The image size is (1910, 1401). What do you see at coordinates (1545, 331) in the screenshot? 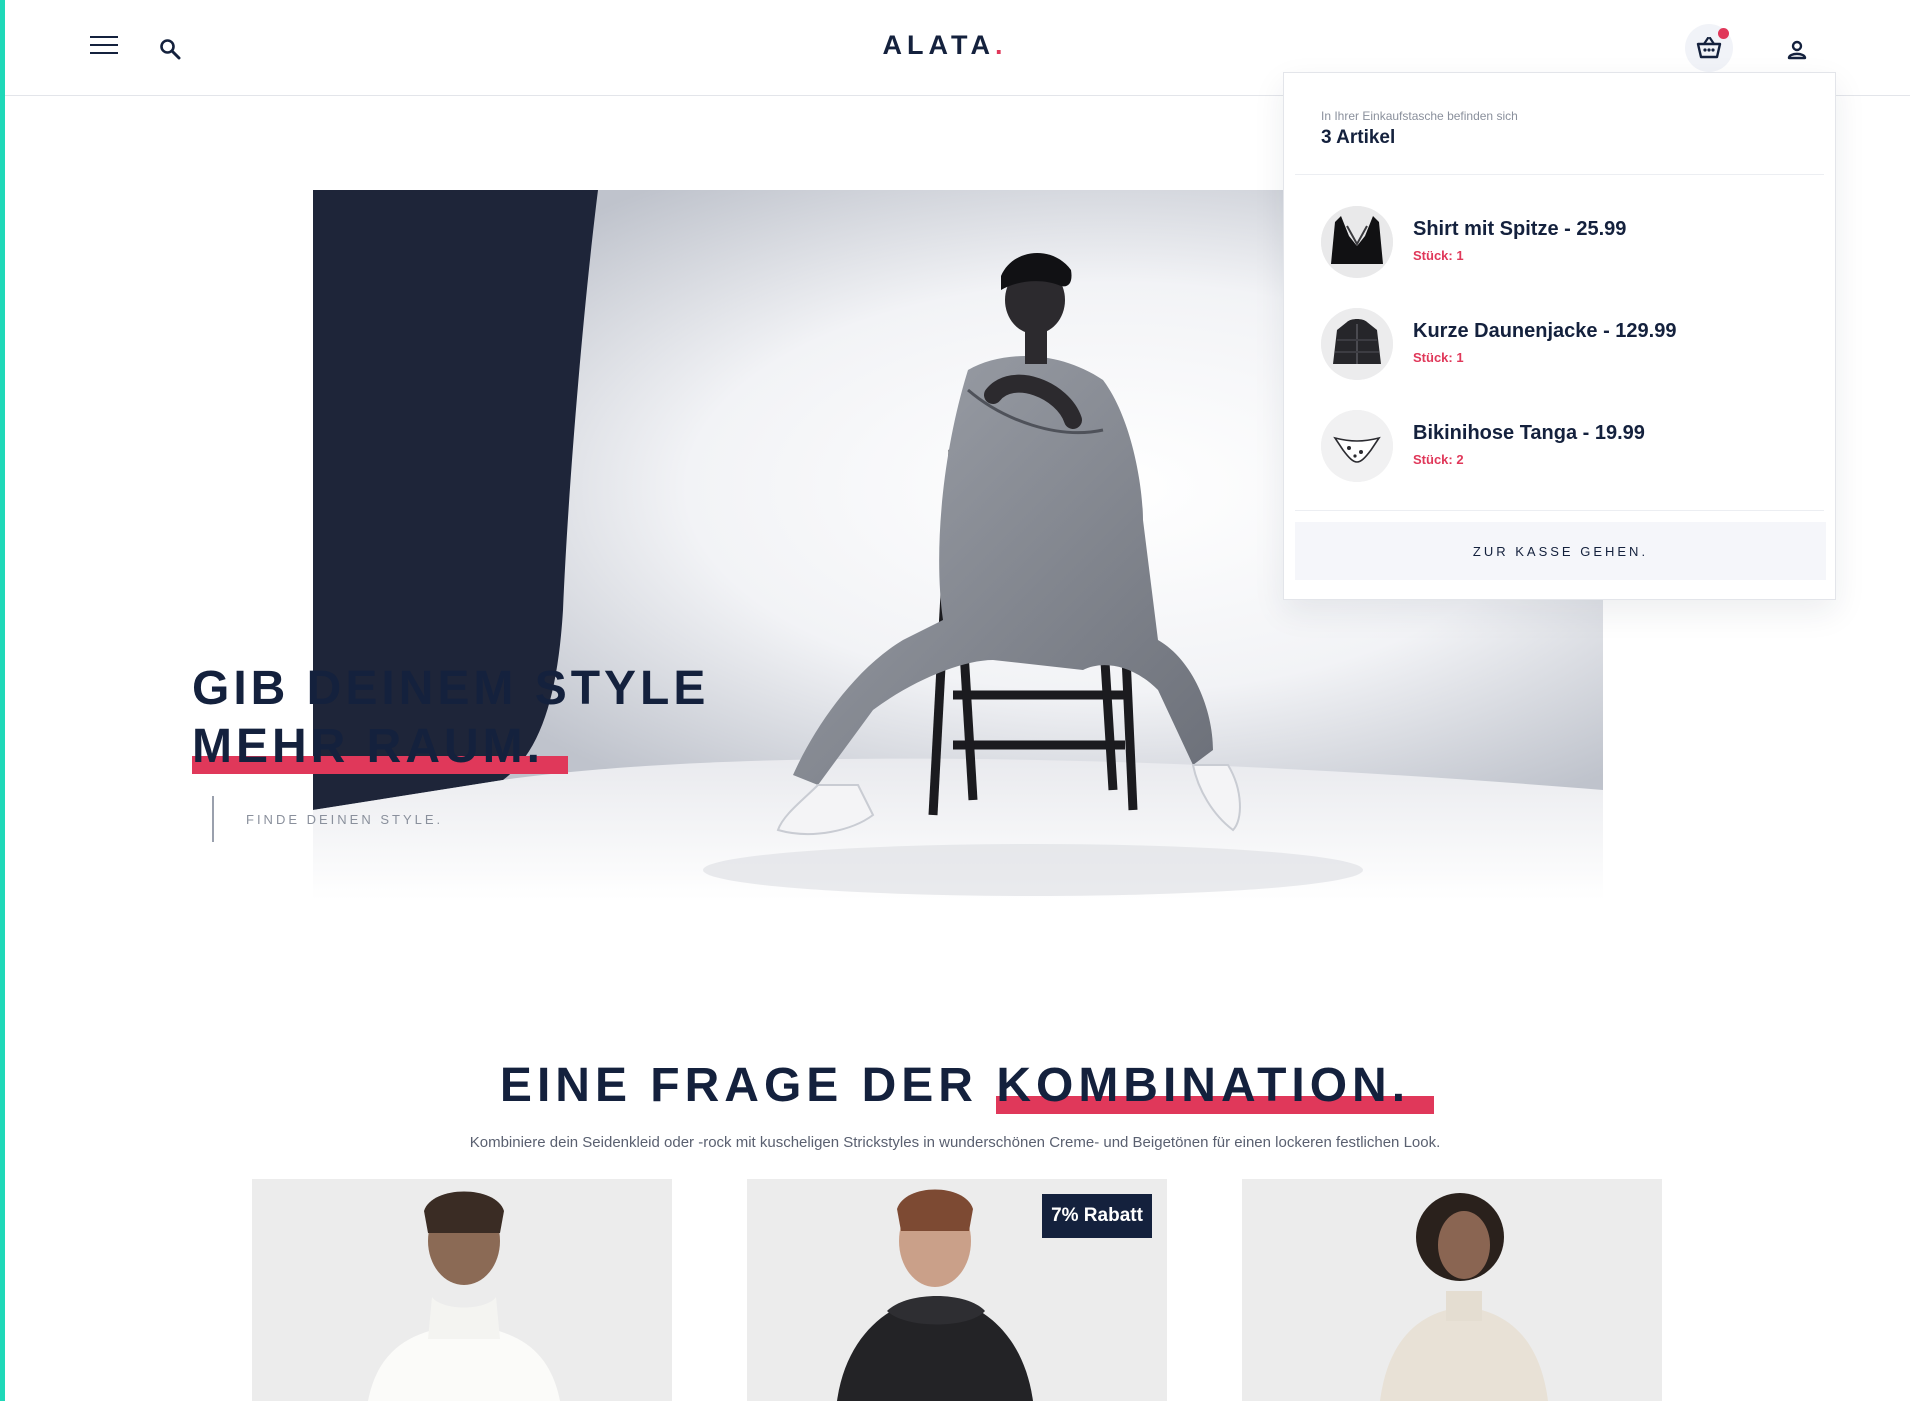
I see `cart-item-name: Kurze Daunenjacke - 129.99` at bounding box center [1545, 331].